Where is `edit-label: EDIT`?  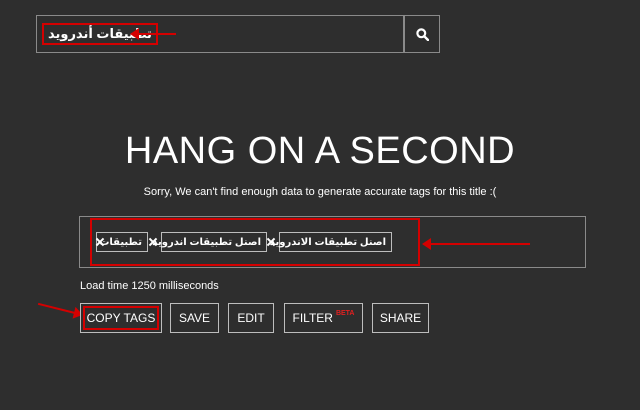
edit-label: EDIT is located at coordinates (251, 318).